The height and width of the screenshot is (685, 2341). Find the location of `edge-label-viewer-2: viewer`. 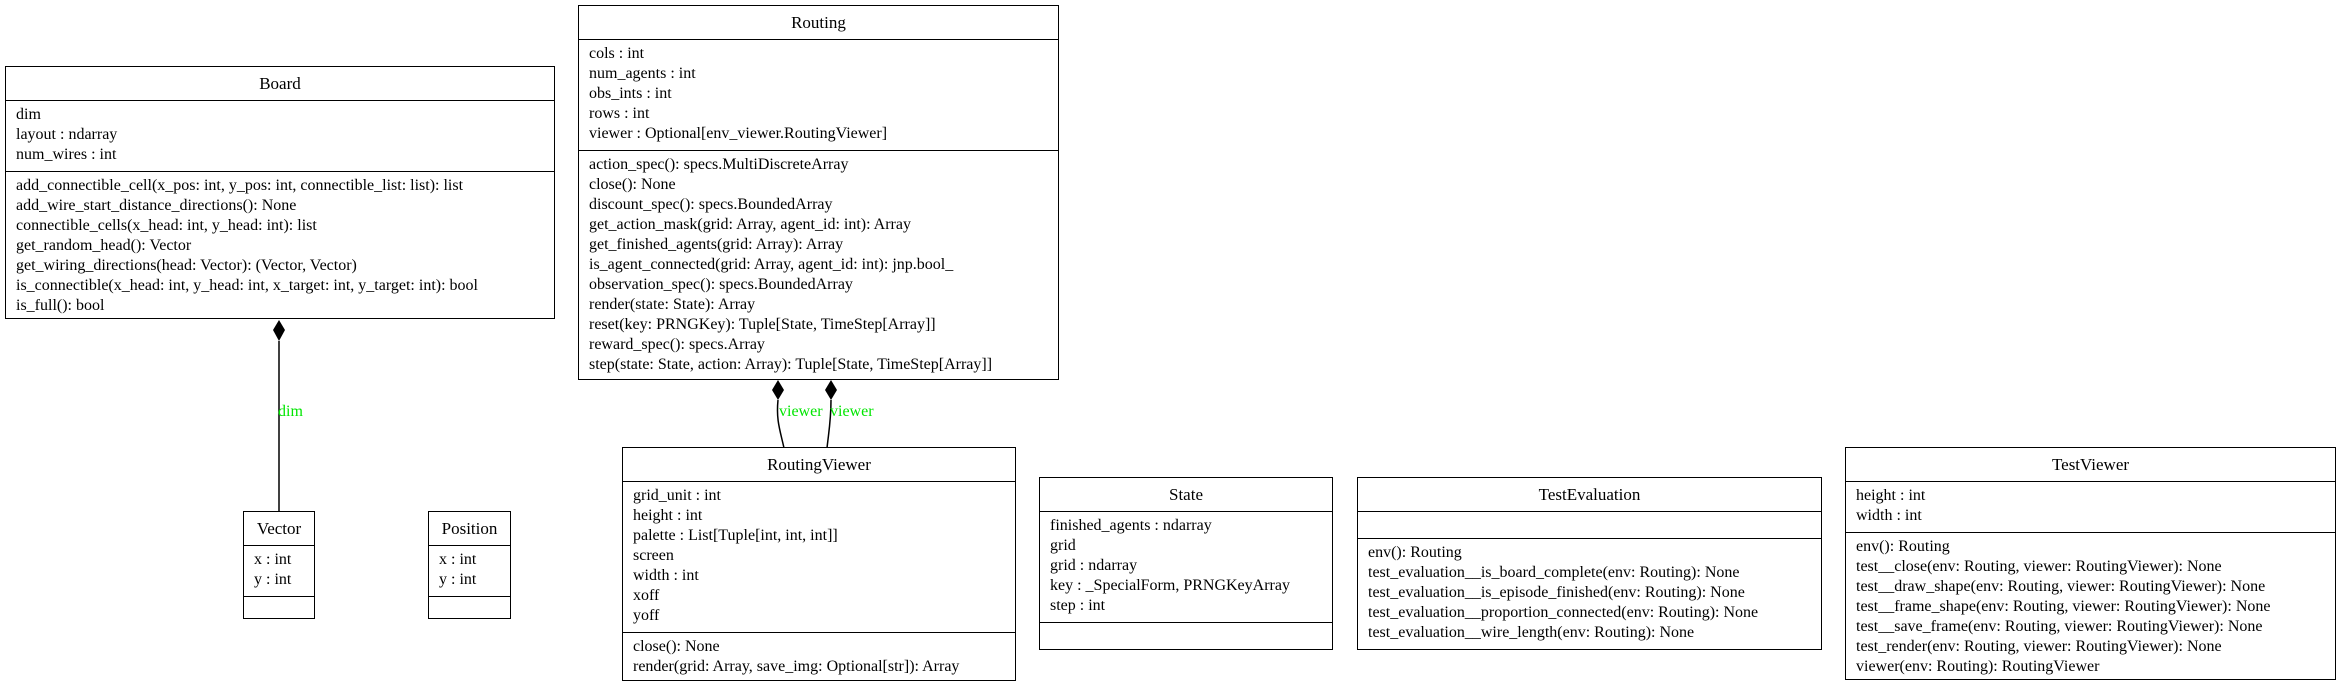

edge-label-viewer-2: viewer is located at coordinates (852, 411).